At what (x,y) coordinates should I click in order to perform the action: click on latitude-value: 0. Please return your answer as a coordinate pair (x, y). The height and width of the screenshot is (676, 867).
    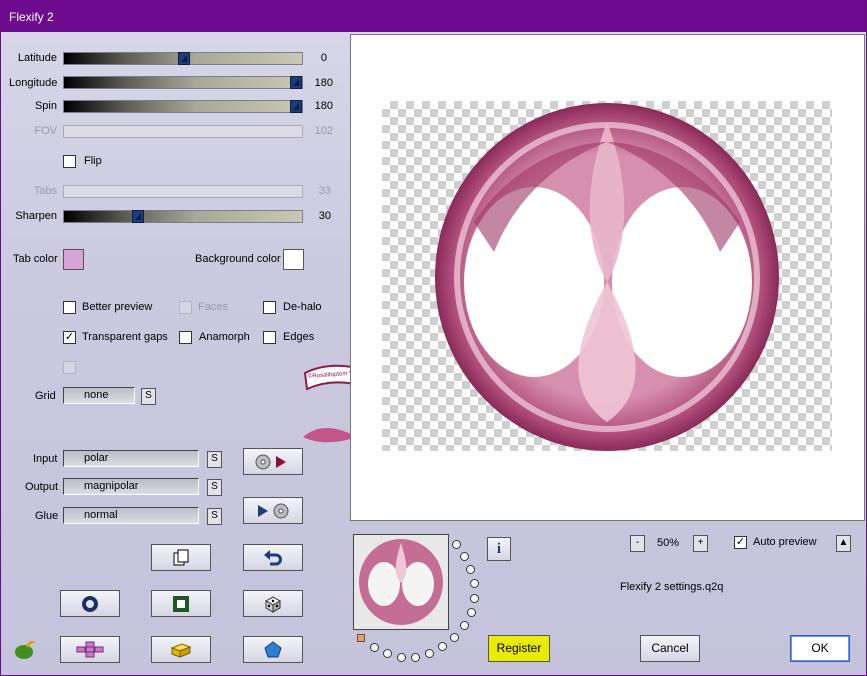
    Looking at the image, I should click on (323, 58).